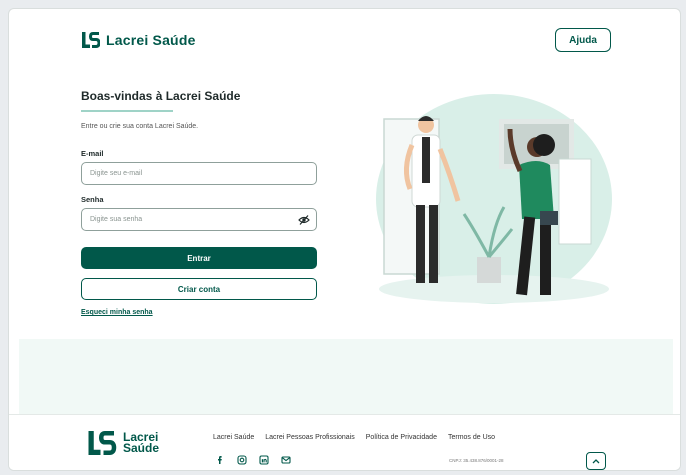  I want to click on create-account-button: Criar conta, so click(199, 289).